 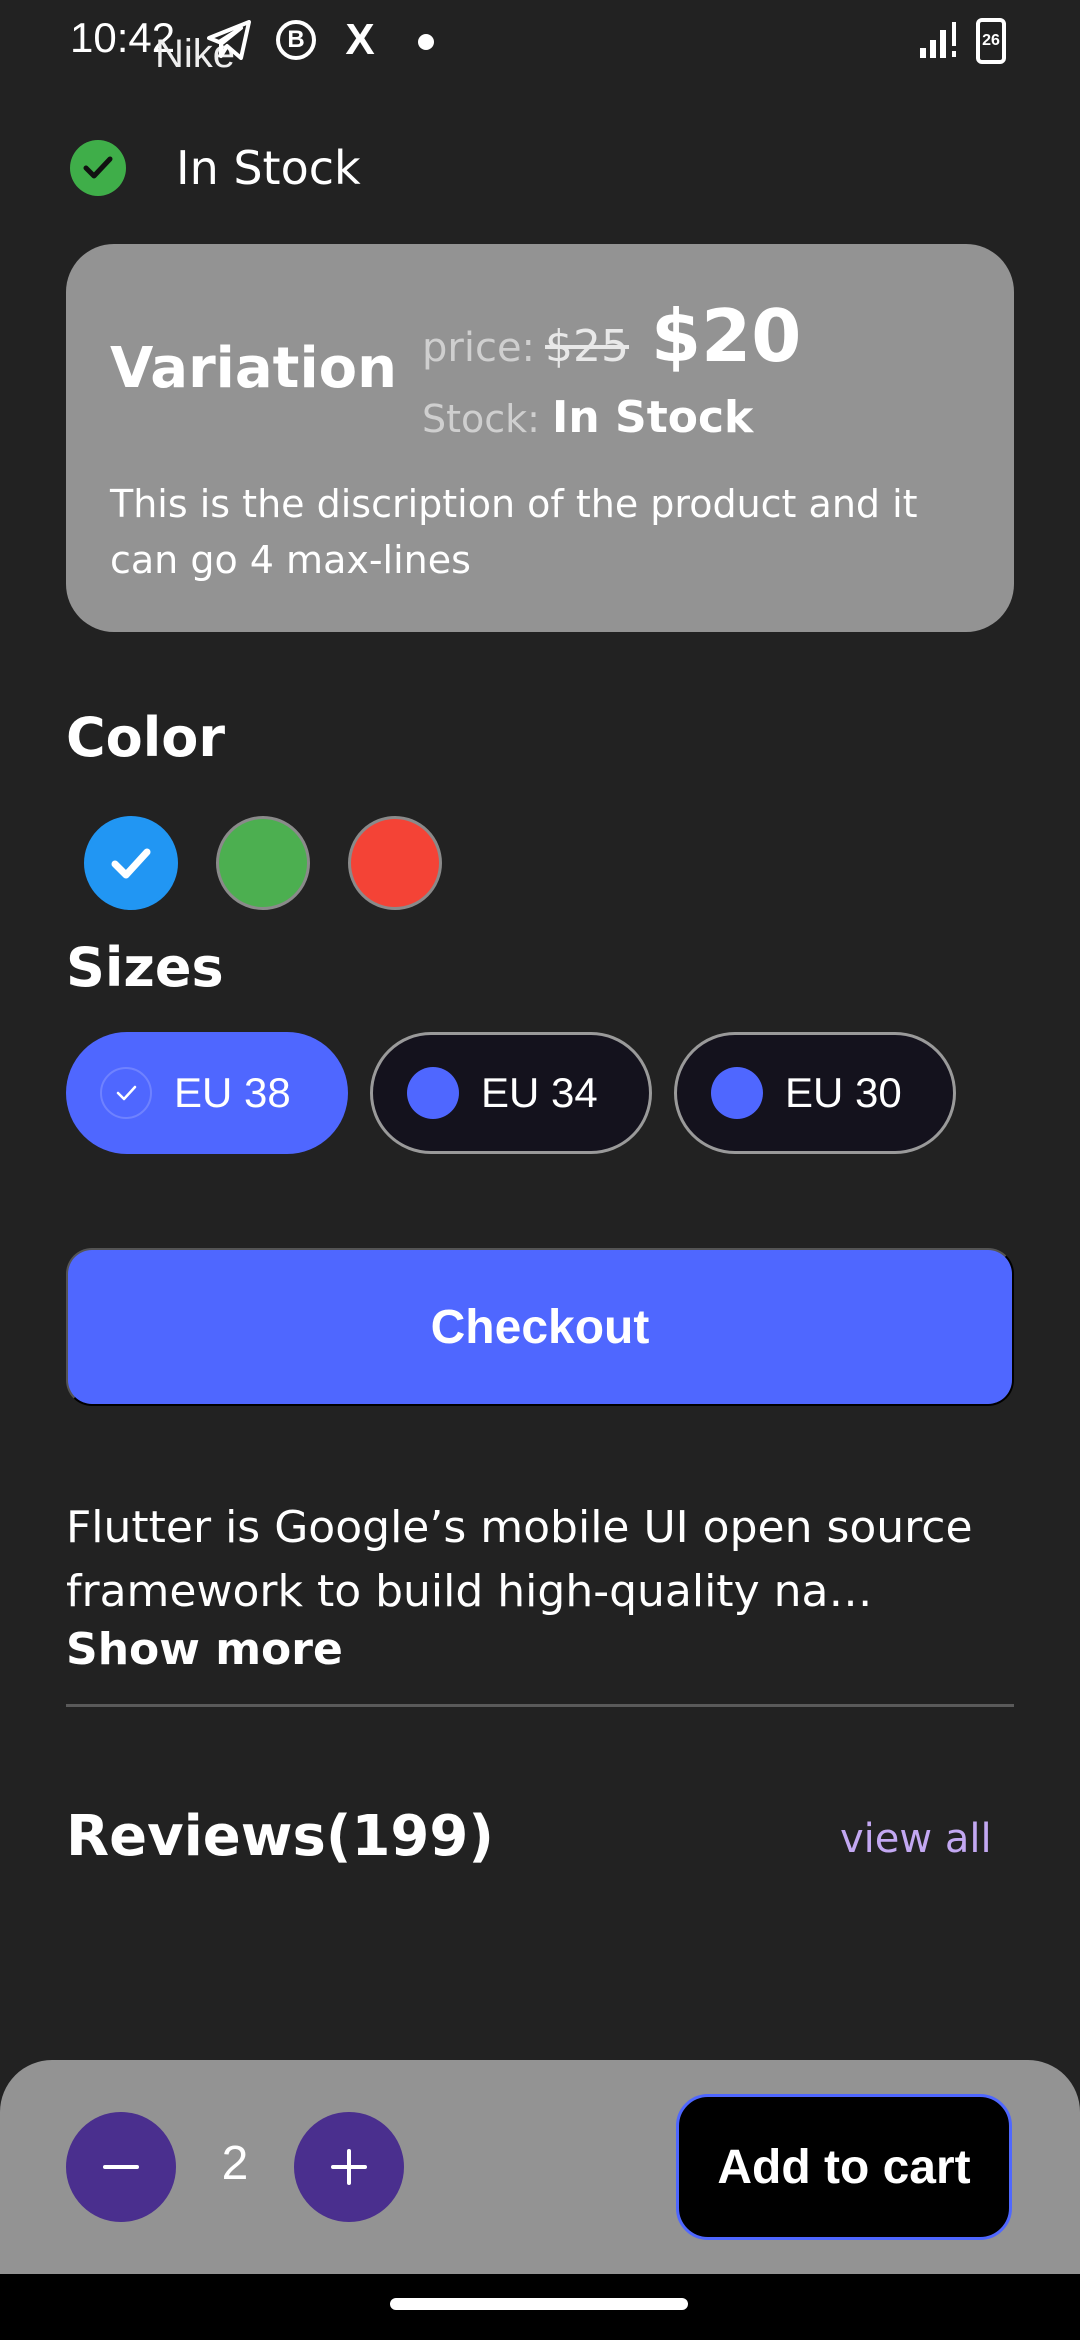 What do you see at coordinates (539, 2304) in the screenshot?
I see `home-indicator` at bounding box center [539, 2304].